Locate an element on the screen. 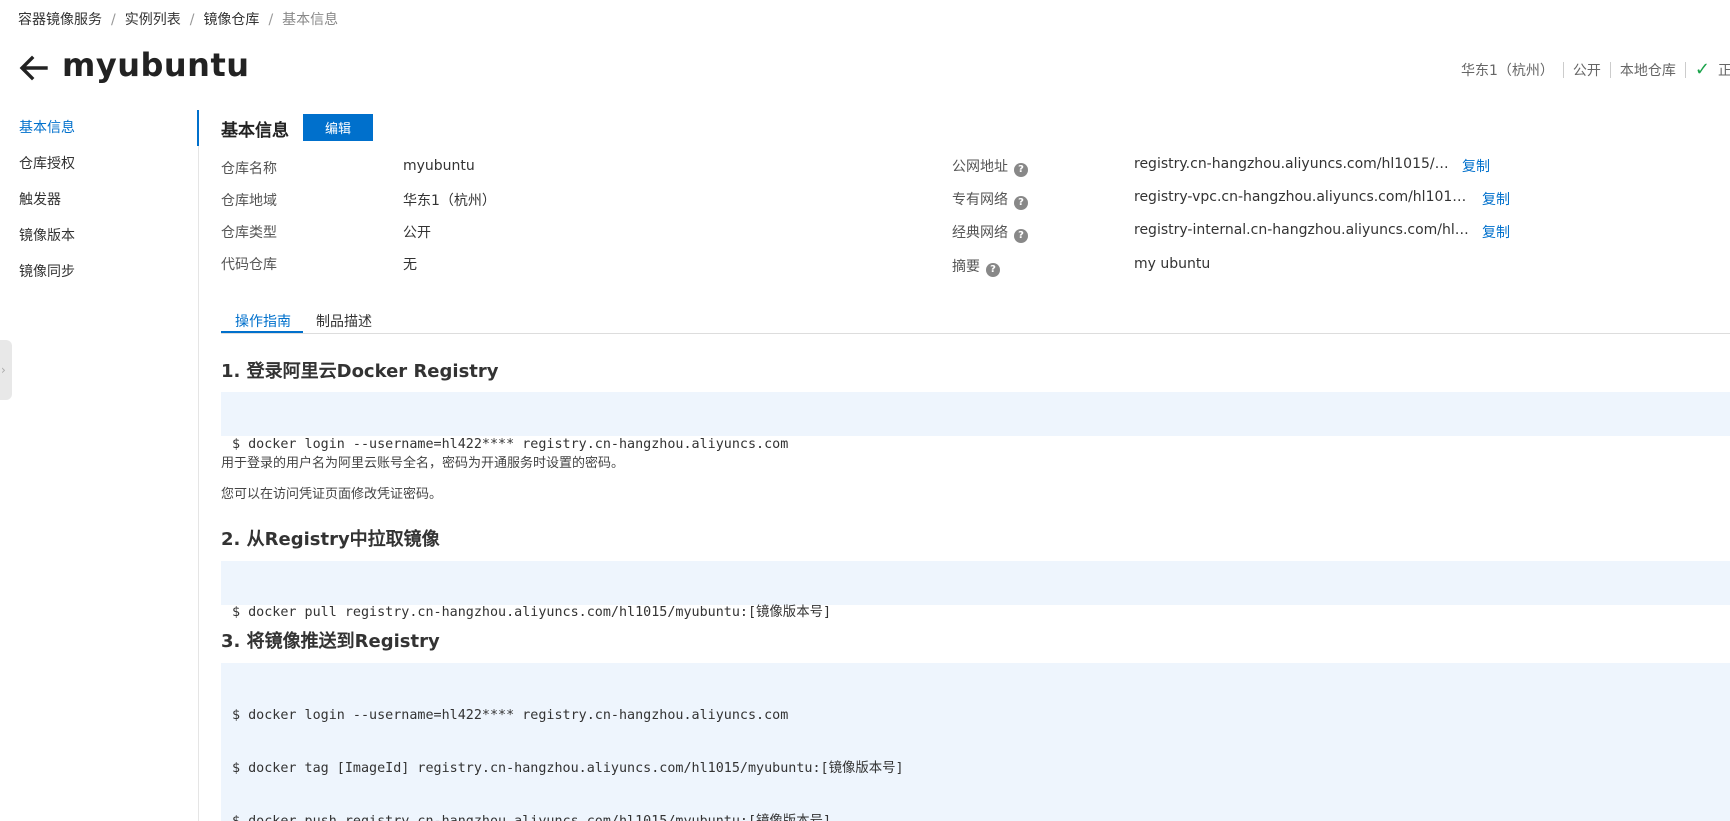 This screenshot has width=1730, height=821. breadcrumb: 容器镜像服务 / 实例列表 / 镜像仓库 / 基本信息 is located at coordinates (178, 19).